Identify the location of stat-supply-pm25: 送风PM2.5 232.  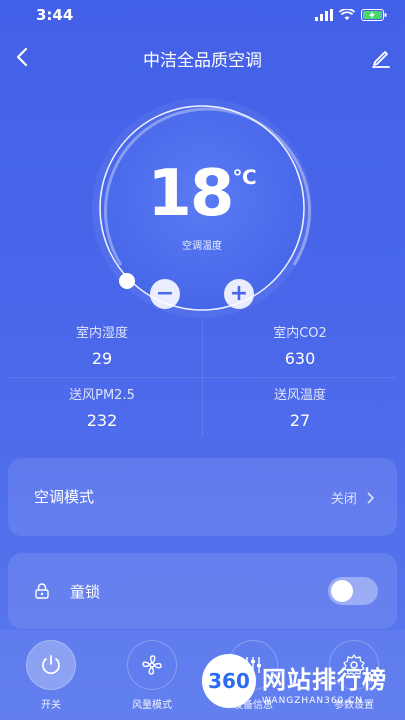
(102, 407).